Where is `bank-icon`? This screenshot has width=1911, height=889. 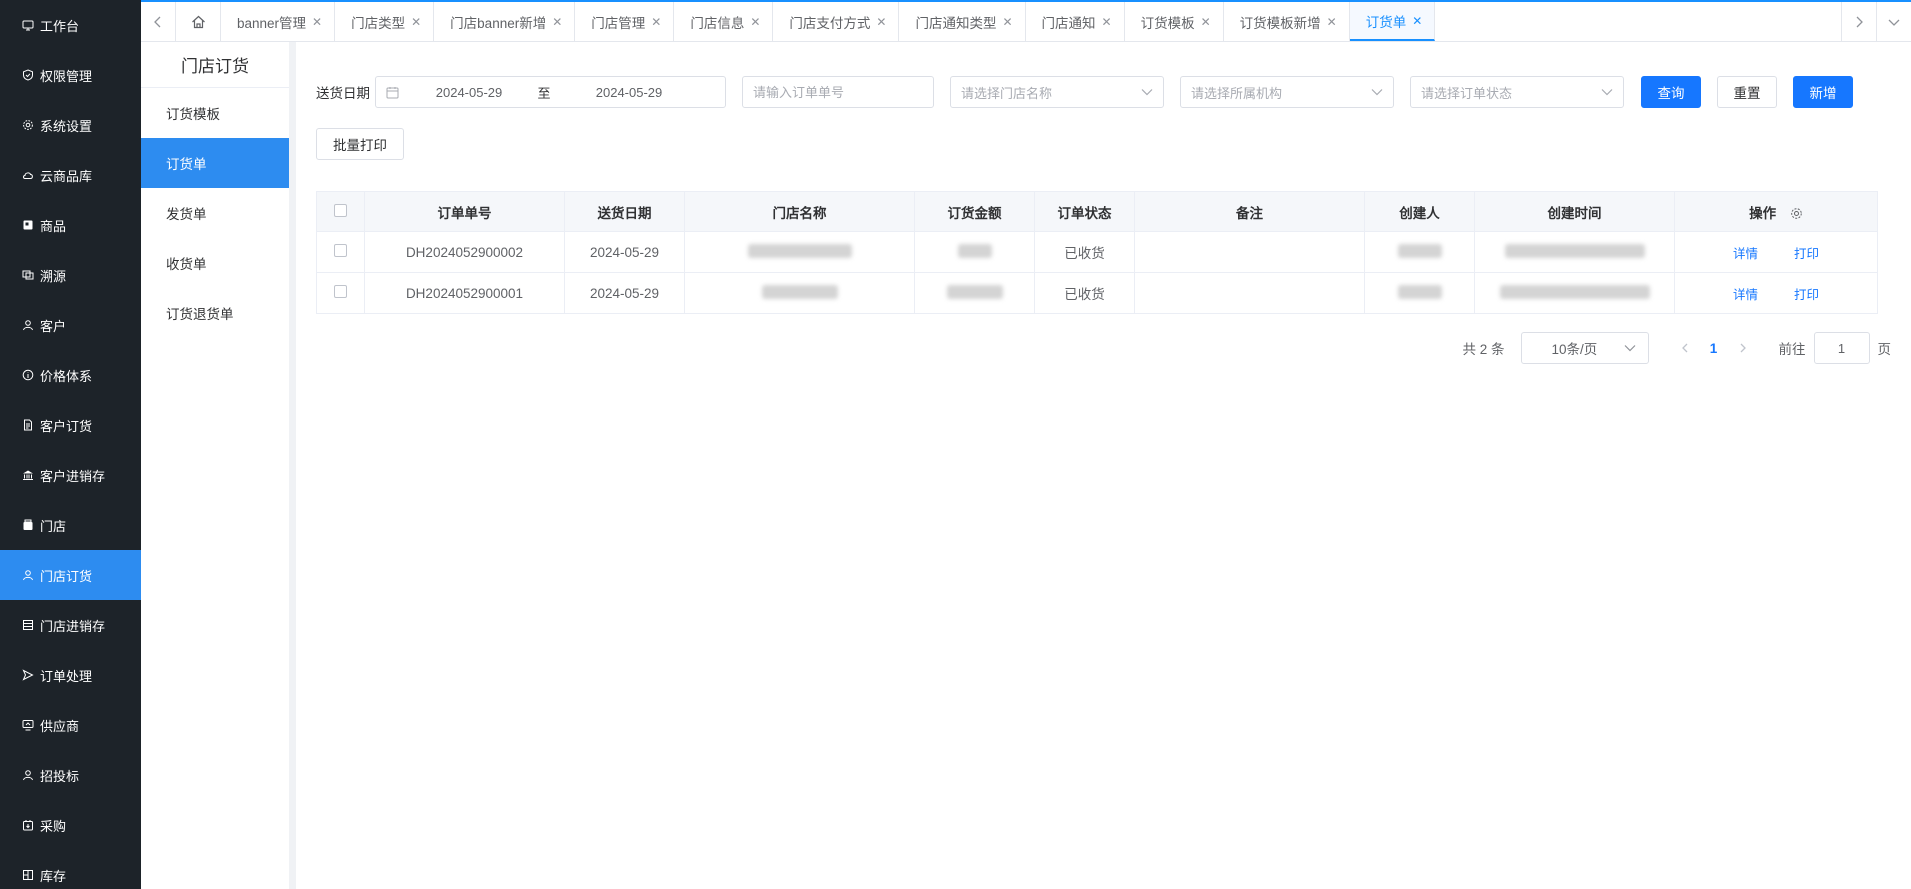 bank-icon is located at coordinates (28, 475).